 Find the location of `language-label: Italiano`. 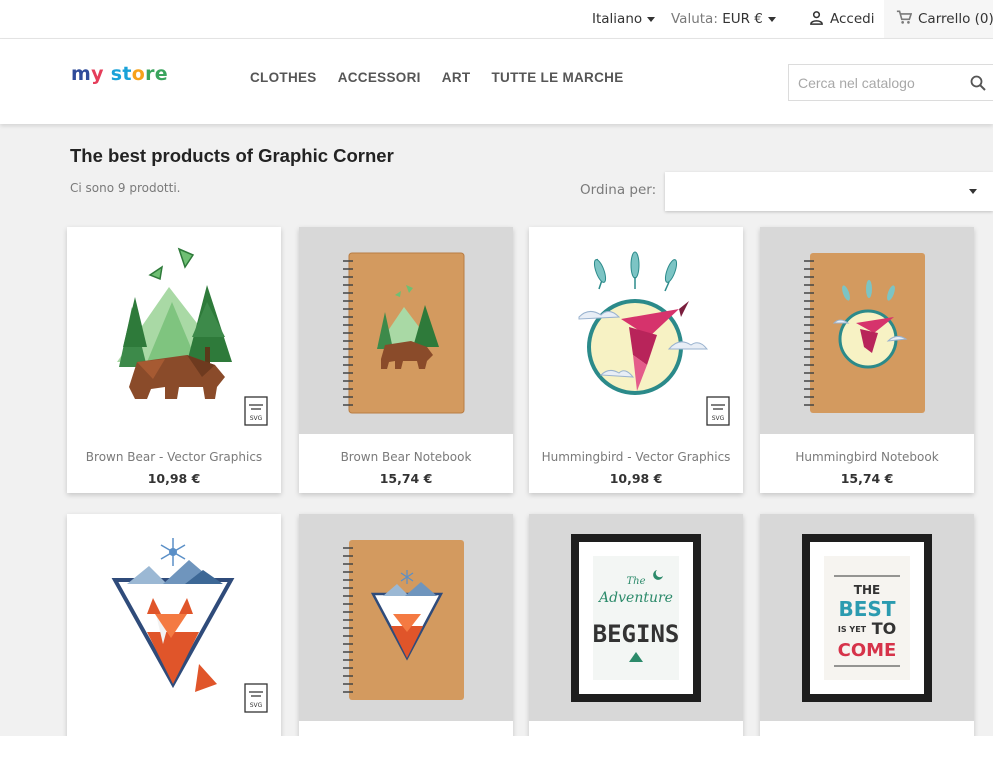

language-label: Italiano is located at coordinates (617, 19).